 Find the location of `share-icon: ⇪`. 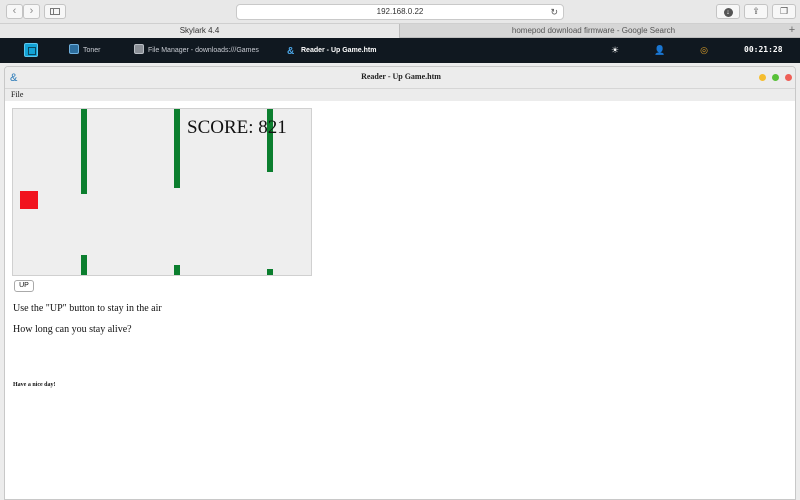

share-icon: ⇪ is located at coordinates (756, 11).